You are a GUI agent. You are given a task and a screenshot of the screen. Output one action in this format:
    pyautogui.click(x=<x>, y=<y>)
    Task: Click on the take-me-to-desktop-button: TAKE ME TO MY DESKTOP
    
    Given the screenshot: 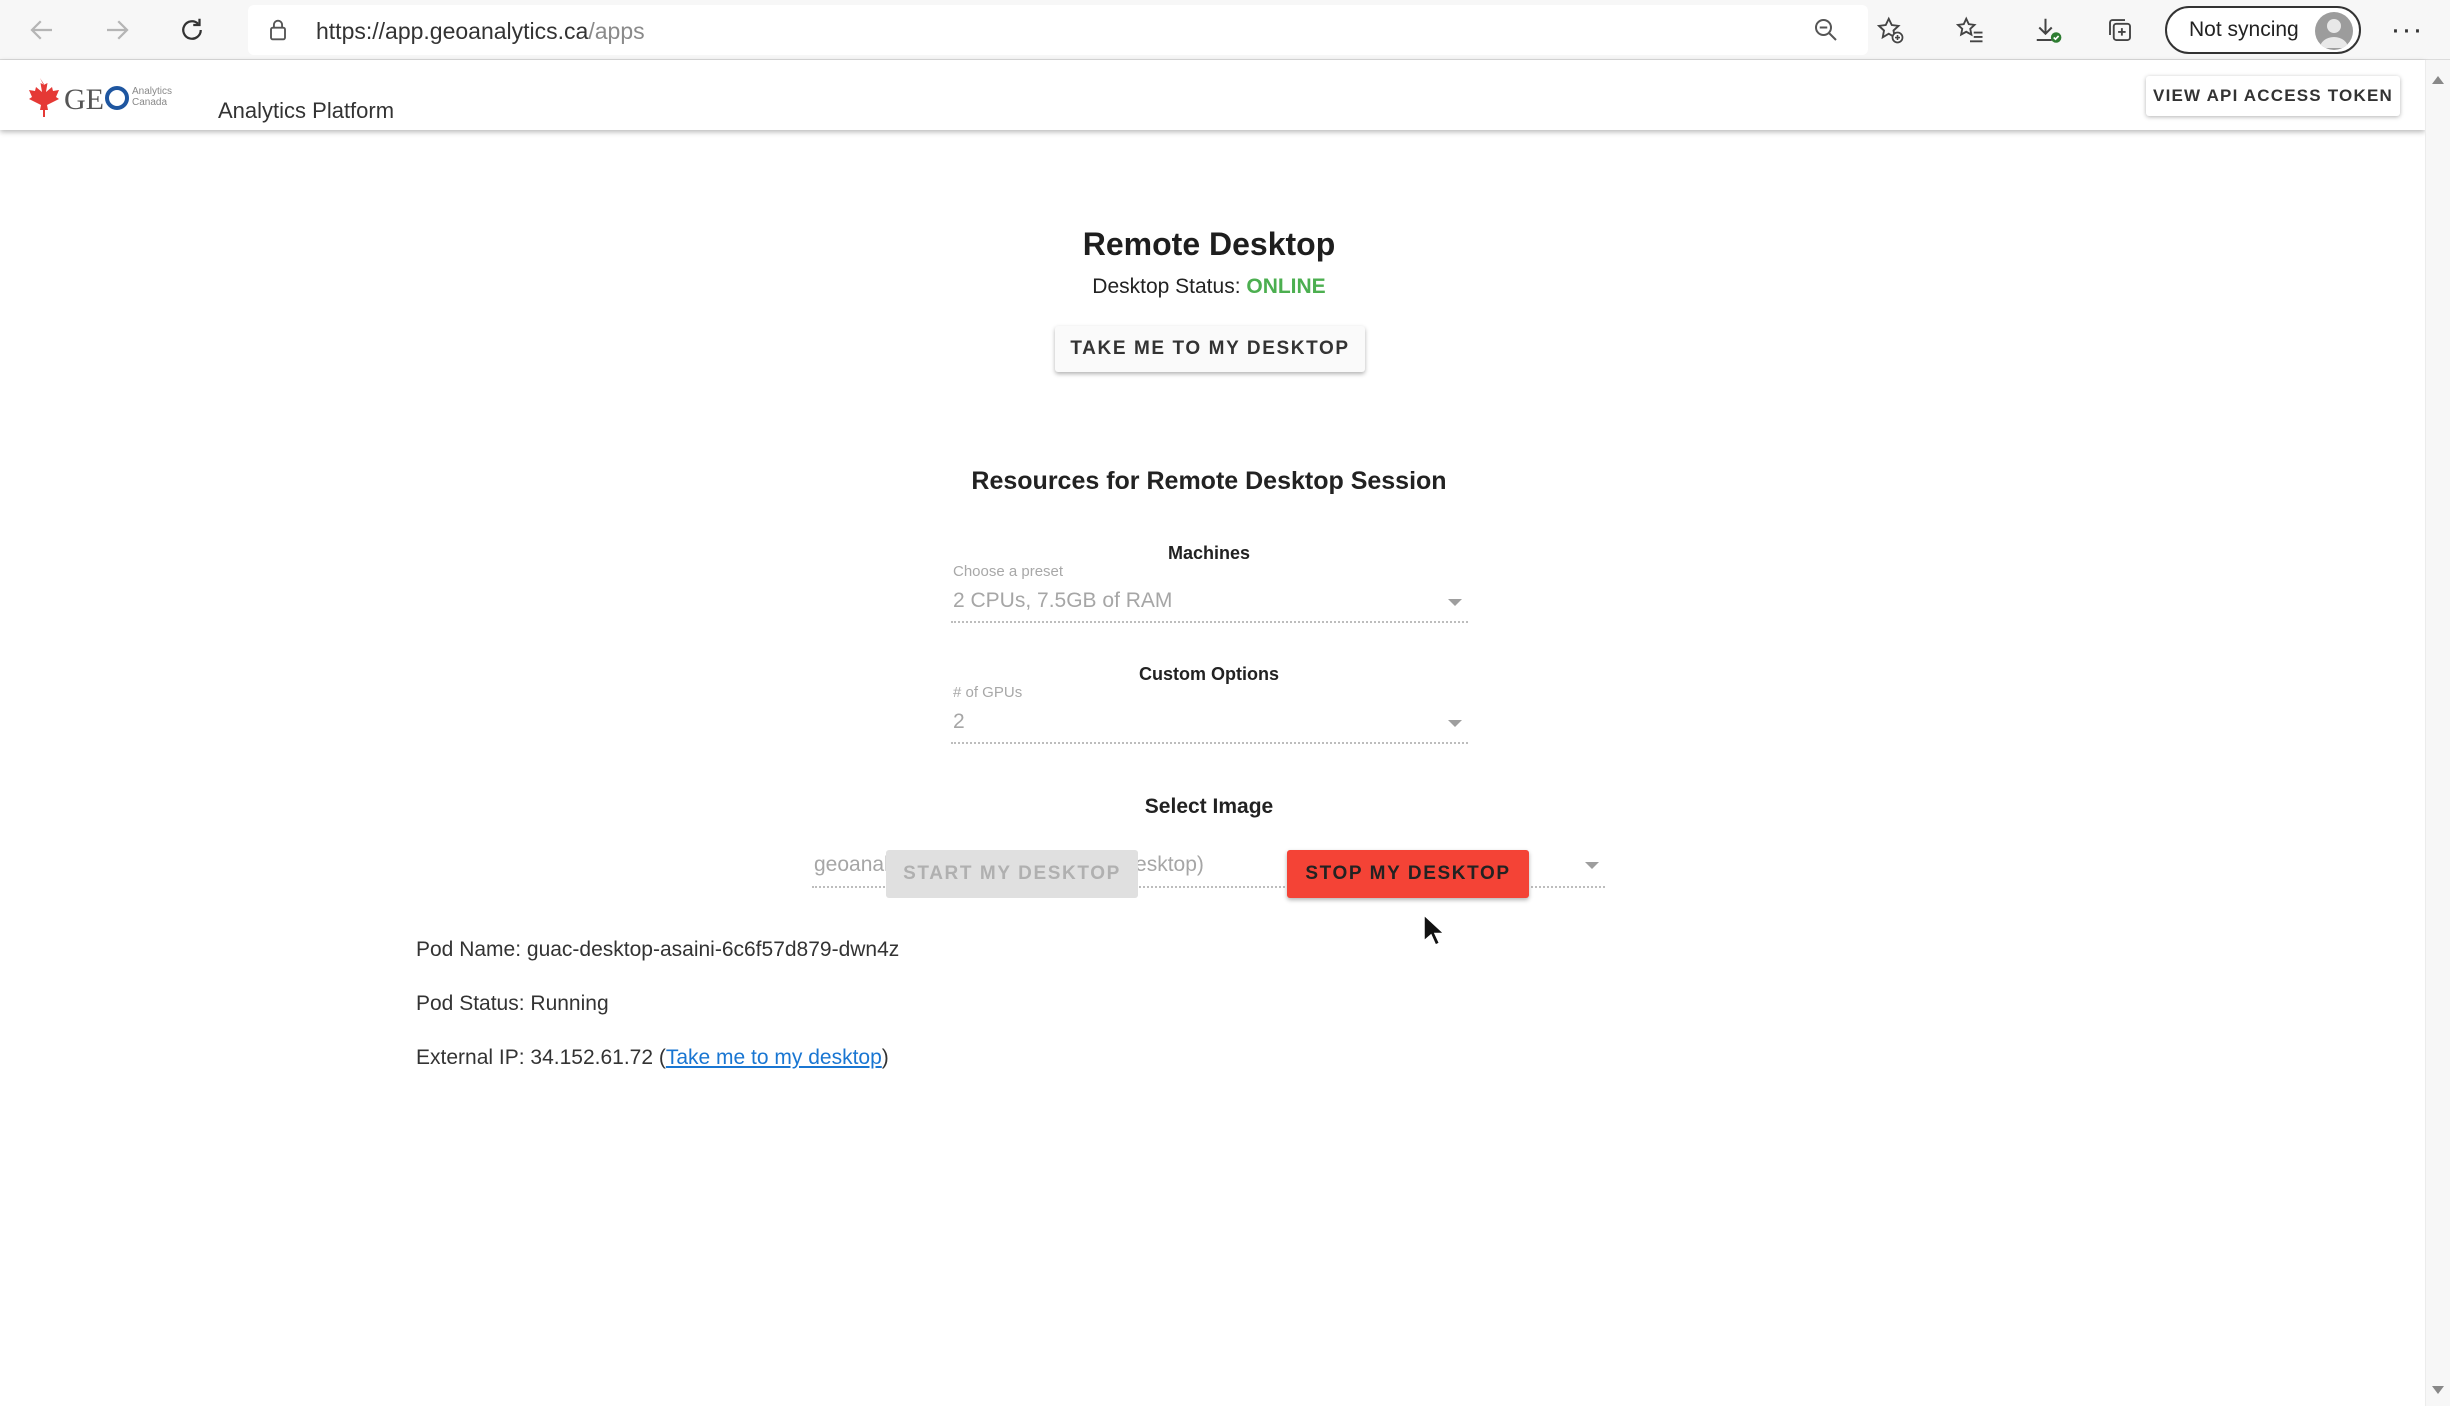 What is the action you would take?
    pyautogui.click(x=1210, y=349)
    